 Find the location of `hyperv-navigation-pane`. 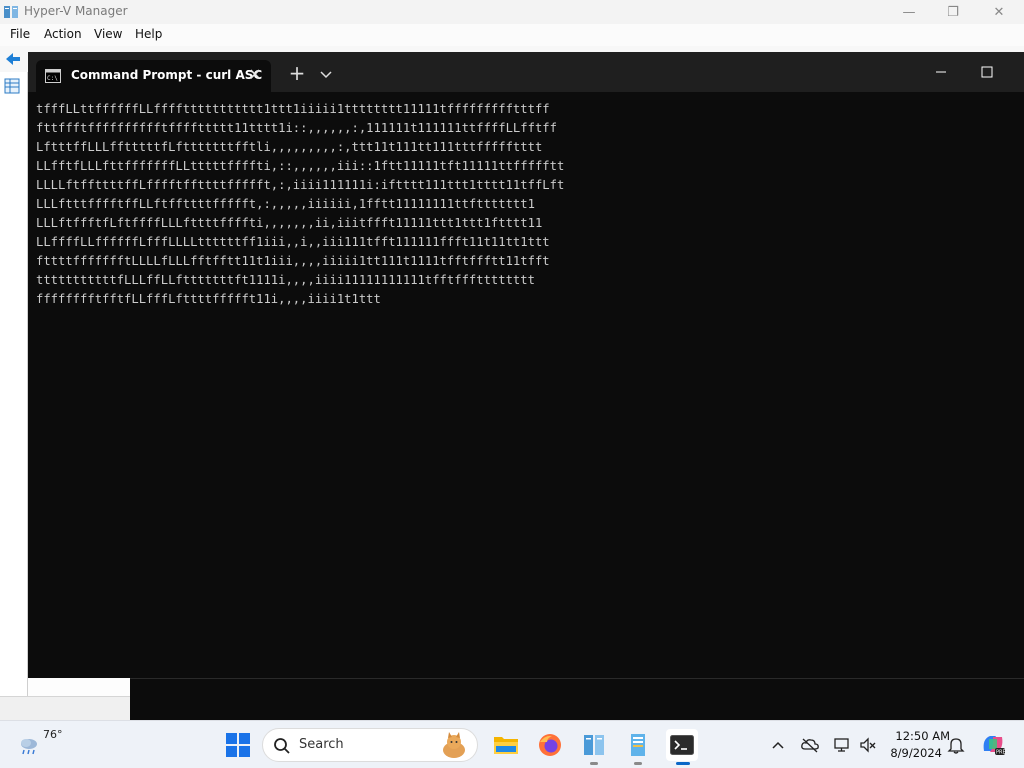

hyperv-navigation-pane is located at coordinates (14, 384).